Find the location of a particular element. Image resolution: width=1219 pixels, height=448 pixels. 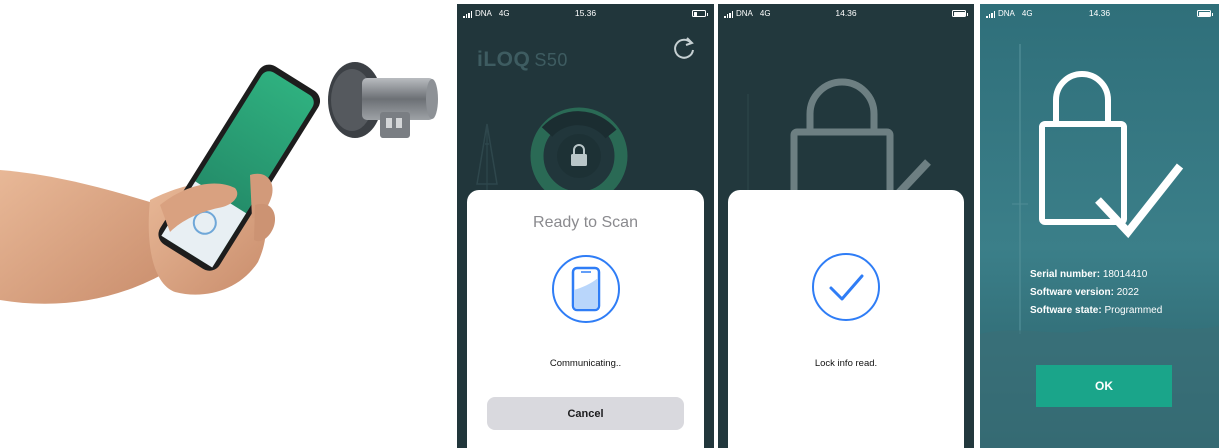

info-label: Serial number: is located at coordinates (1065, 274).